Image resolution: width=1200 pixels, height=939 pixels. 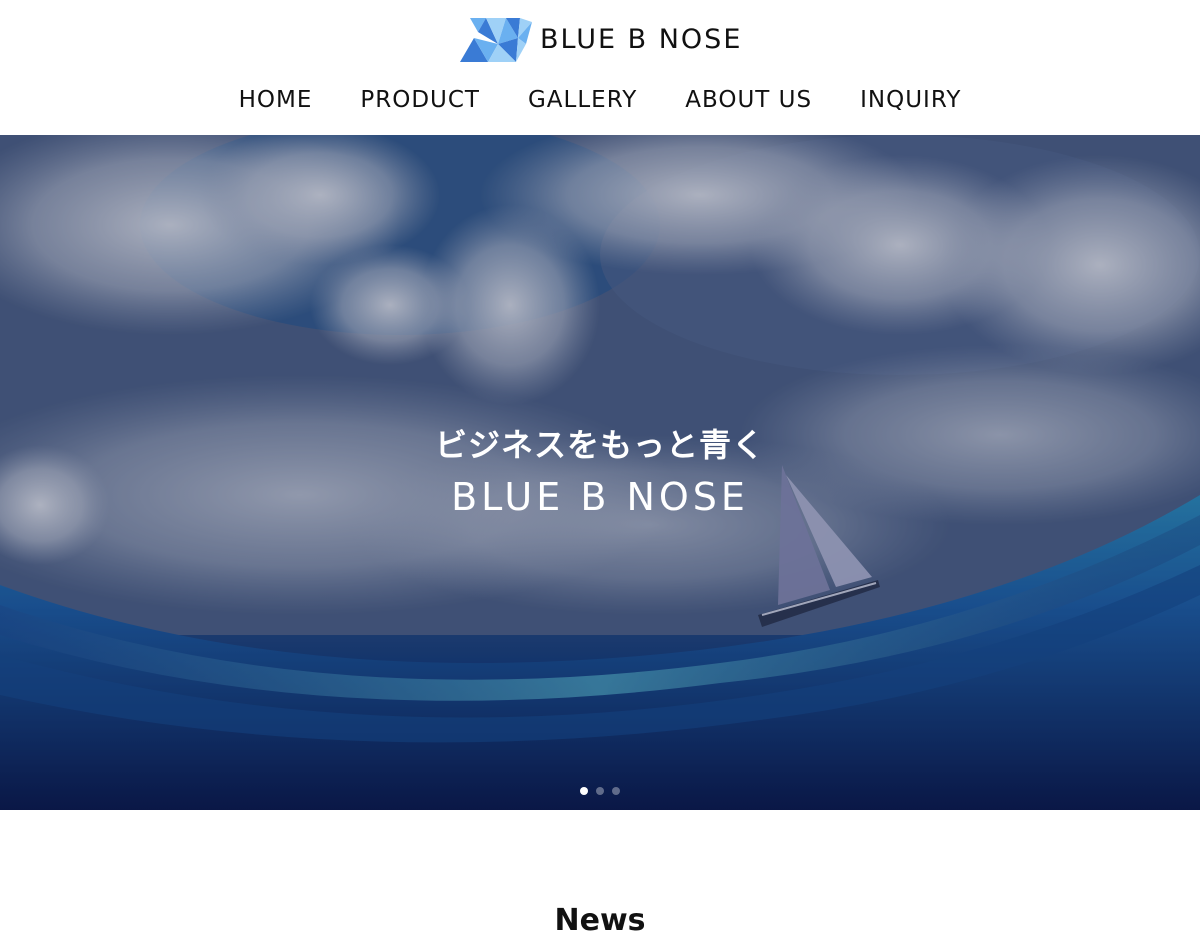 I want to click on logo: BLUE B NOSE, so click(x=601, y=40).